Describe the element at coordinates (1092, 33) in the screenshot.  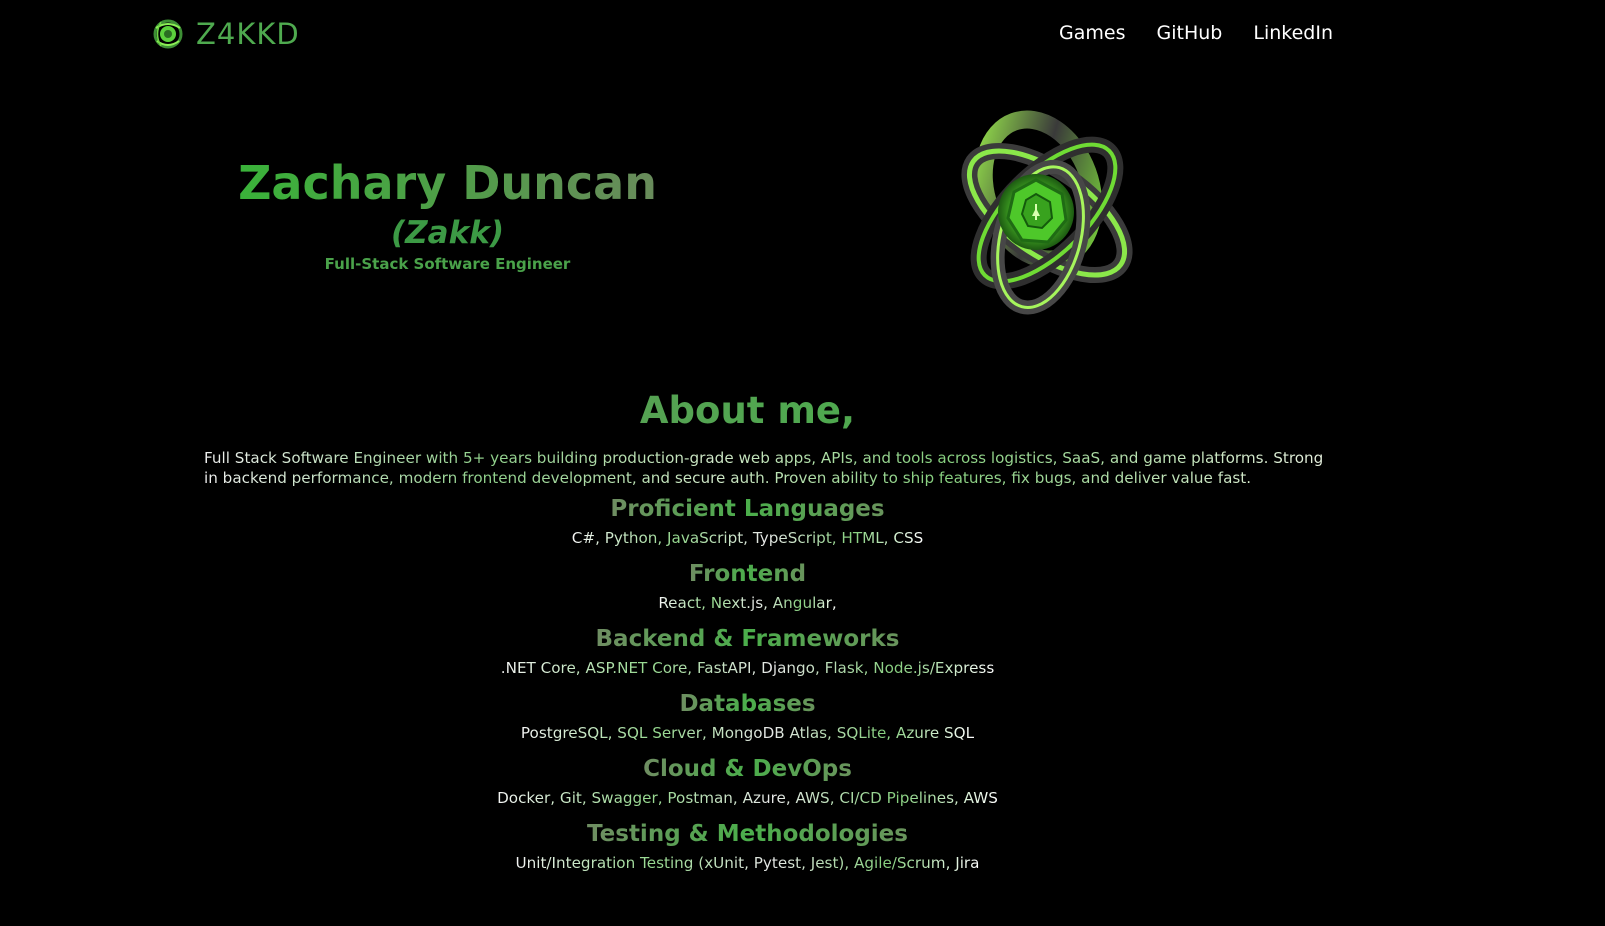
I see `nav-link-games: Games` at that location.